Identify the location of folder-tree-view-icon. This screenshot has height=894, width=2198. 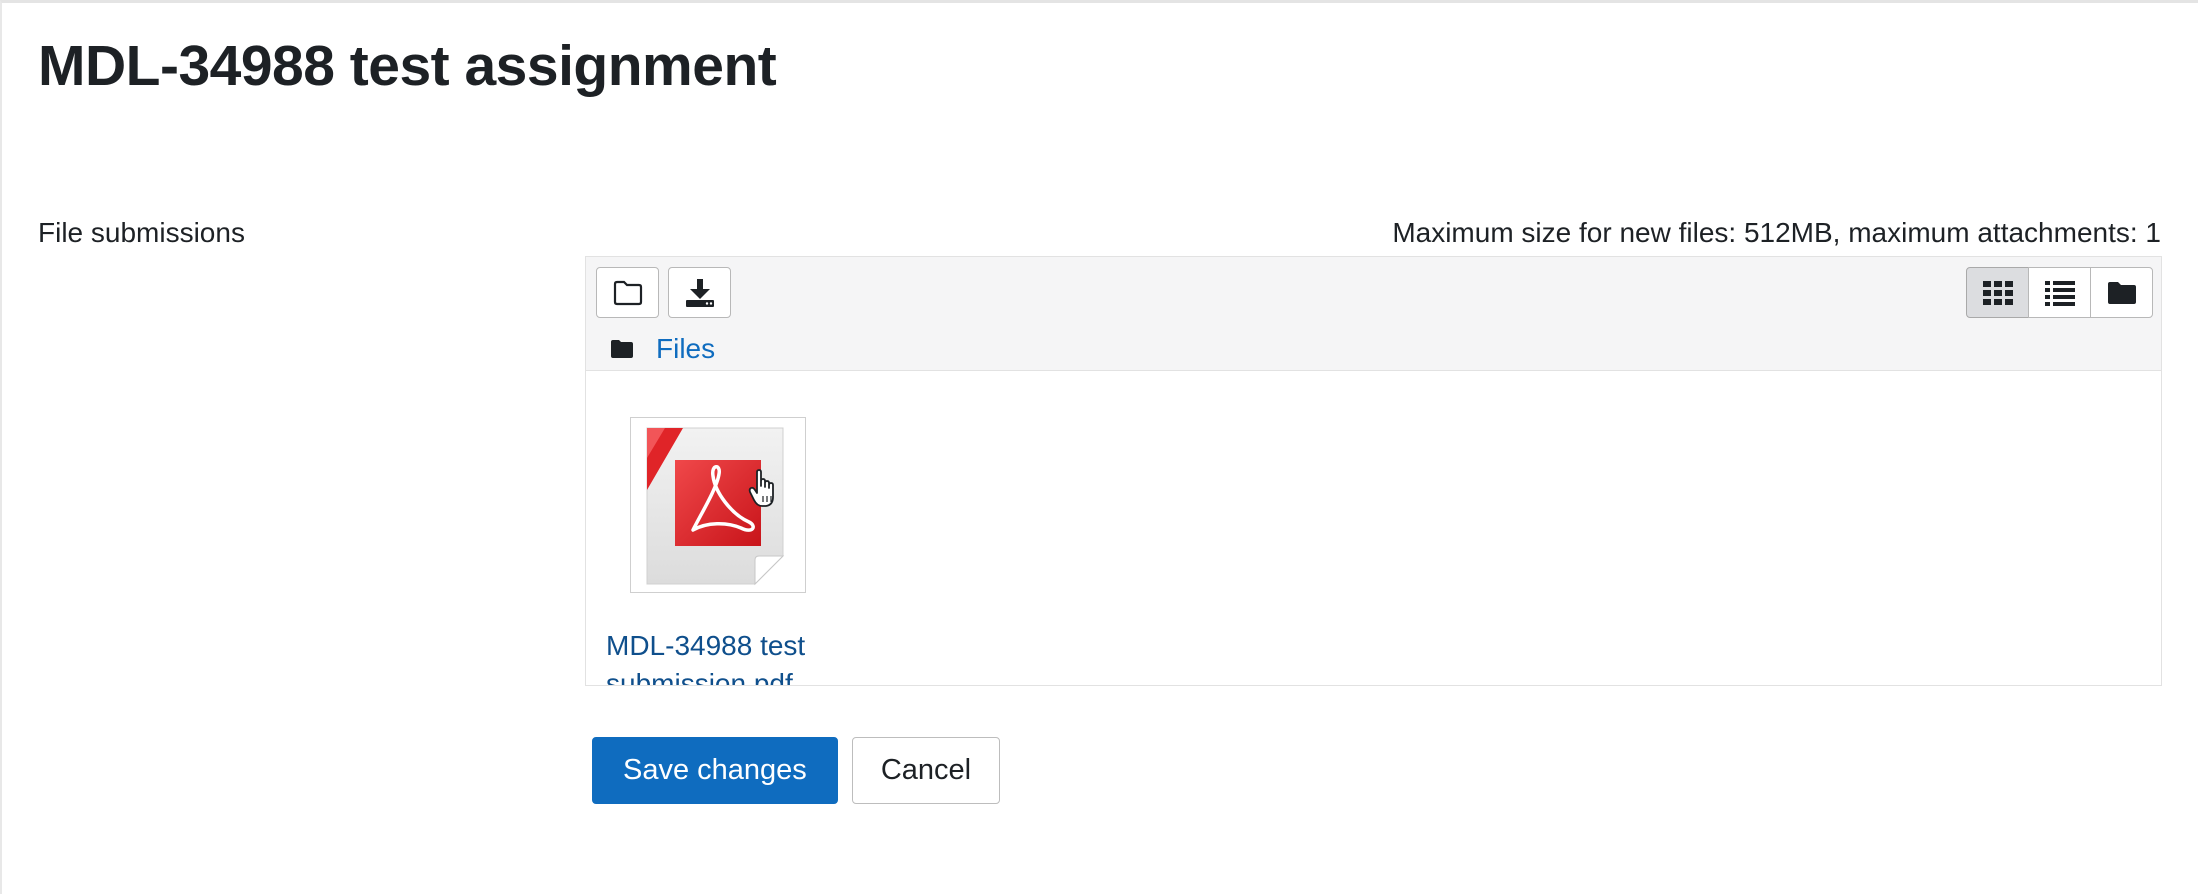
(2121, 292).